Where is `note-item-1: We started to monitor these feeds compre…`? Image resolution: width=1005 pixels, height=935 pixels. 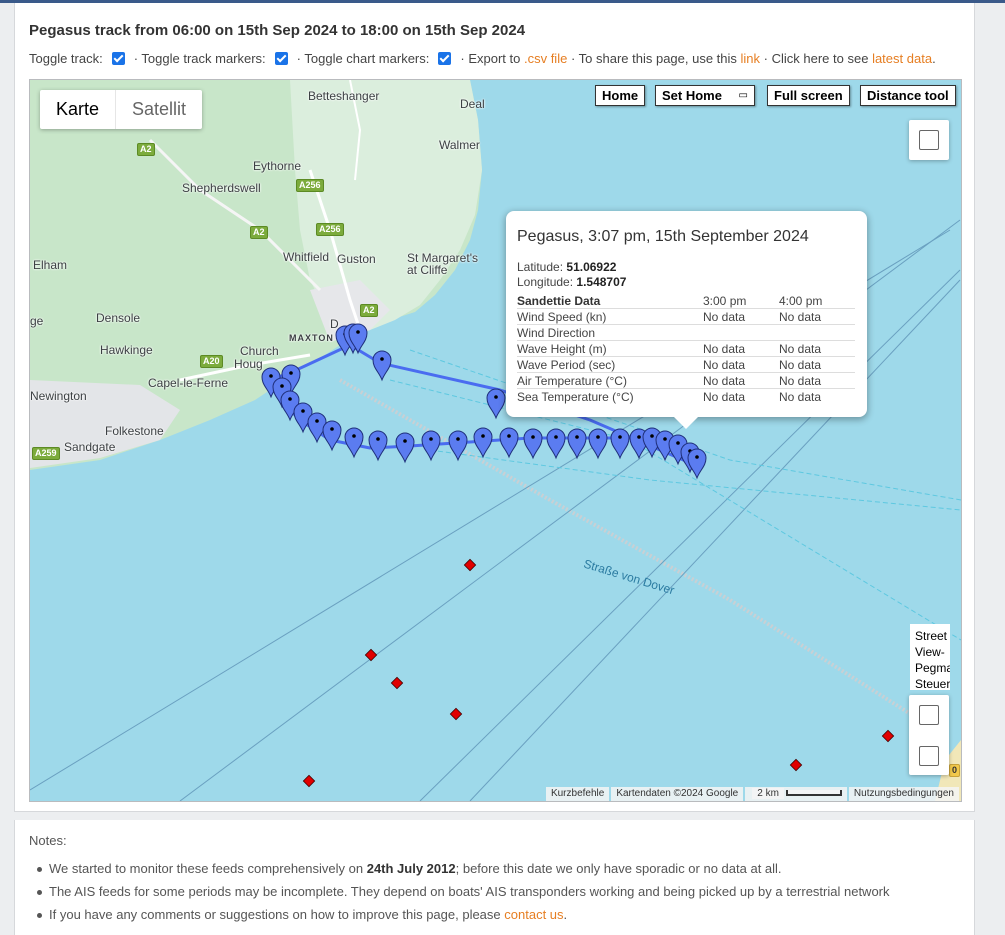
note-item-1: We started to monitor these feeds compre… is located at coordinates (409, 868).